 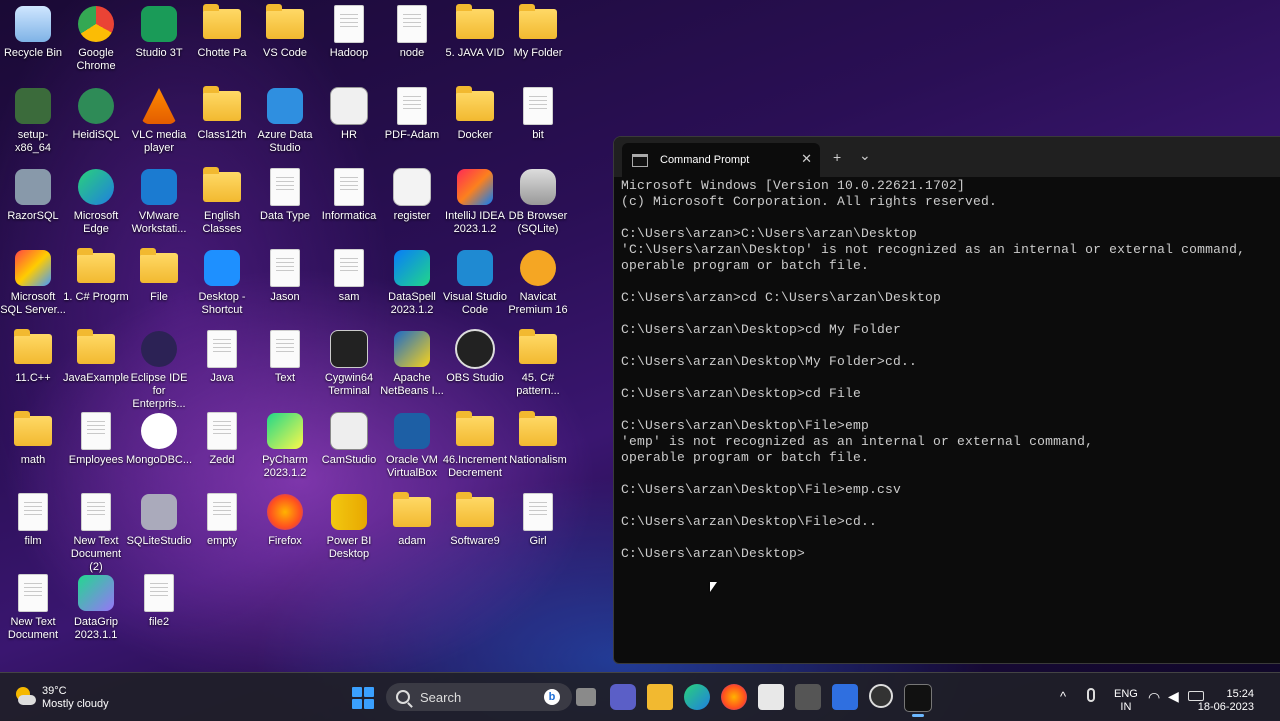 I want to click on desktop-icon: Power BI Desktop, so click(x=349, y=526).